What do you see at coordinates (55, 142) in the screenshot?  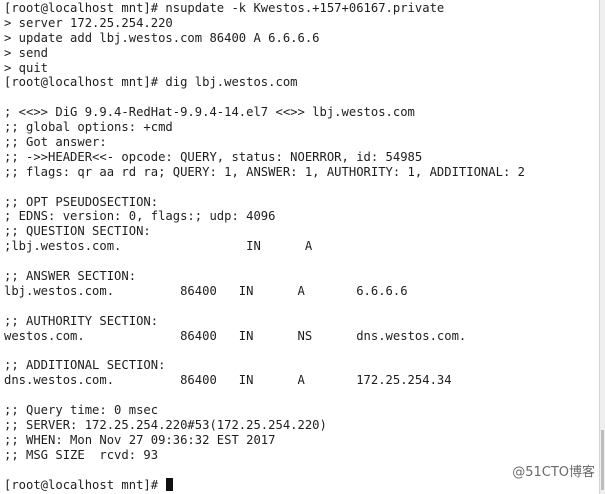 I see `terminal-line: ;; Got answer:` at bounding box center [55, 142].